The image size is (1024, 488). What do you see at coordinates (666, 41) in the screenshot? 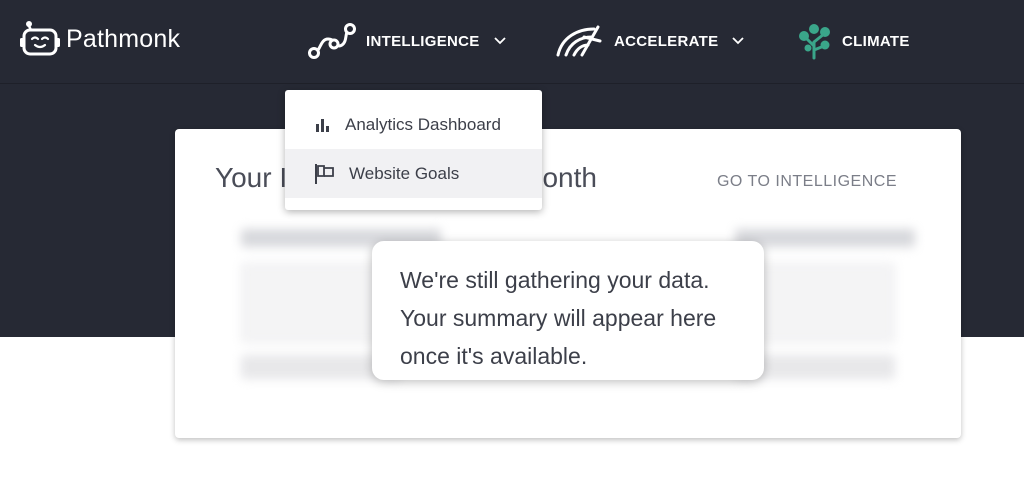
I see `nav-accelerate-label: ACCELERATE` at bounding box center [666, 41].